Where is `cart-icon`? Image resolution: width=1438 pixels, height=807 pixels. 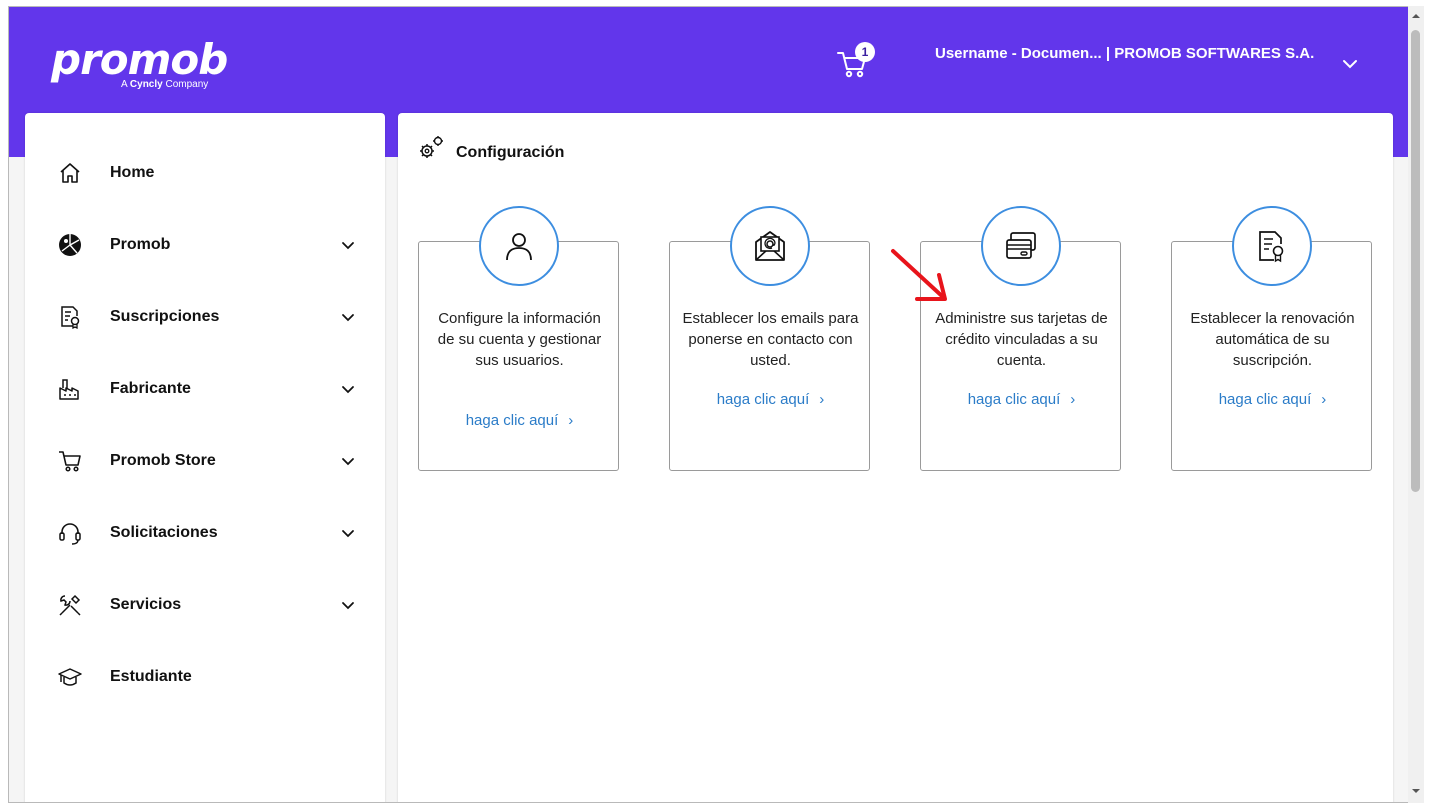
cart-icon is located at coordinates (70, 461).